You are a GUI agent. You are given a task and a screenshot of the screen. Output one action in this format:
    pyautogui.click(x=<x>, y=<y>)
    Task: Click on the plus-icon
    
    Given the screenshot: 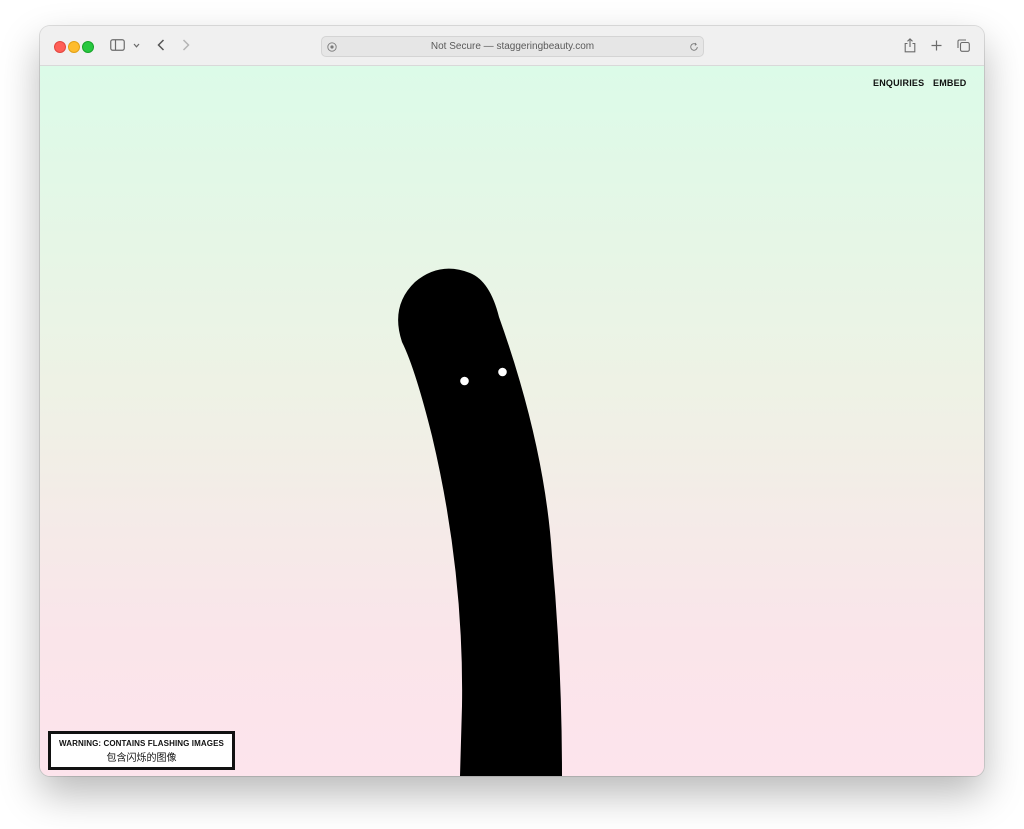 What is the action you would take?
    pyautogui.click(x=936, y=45)
    